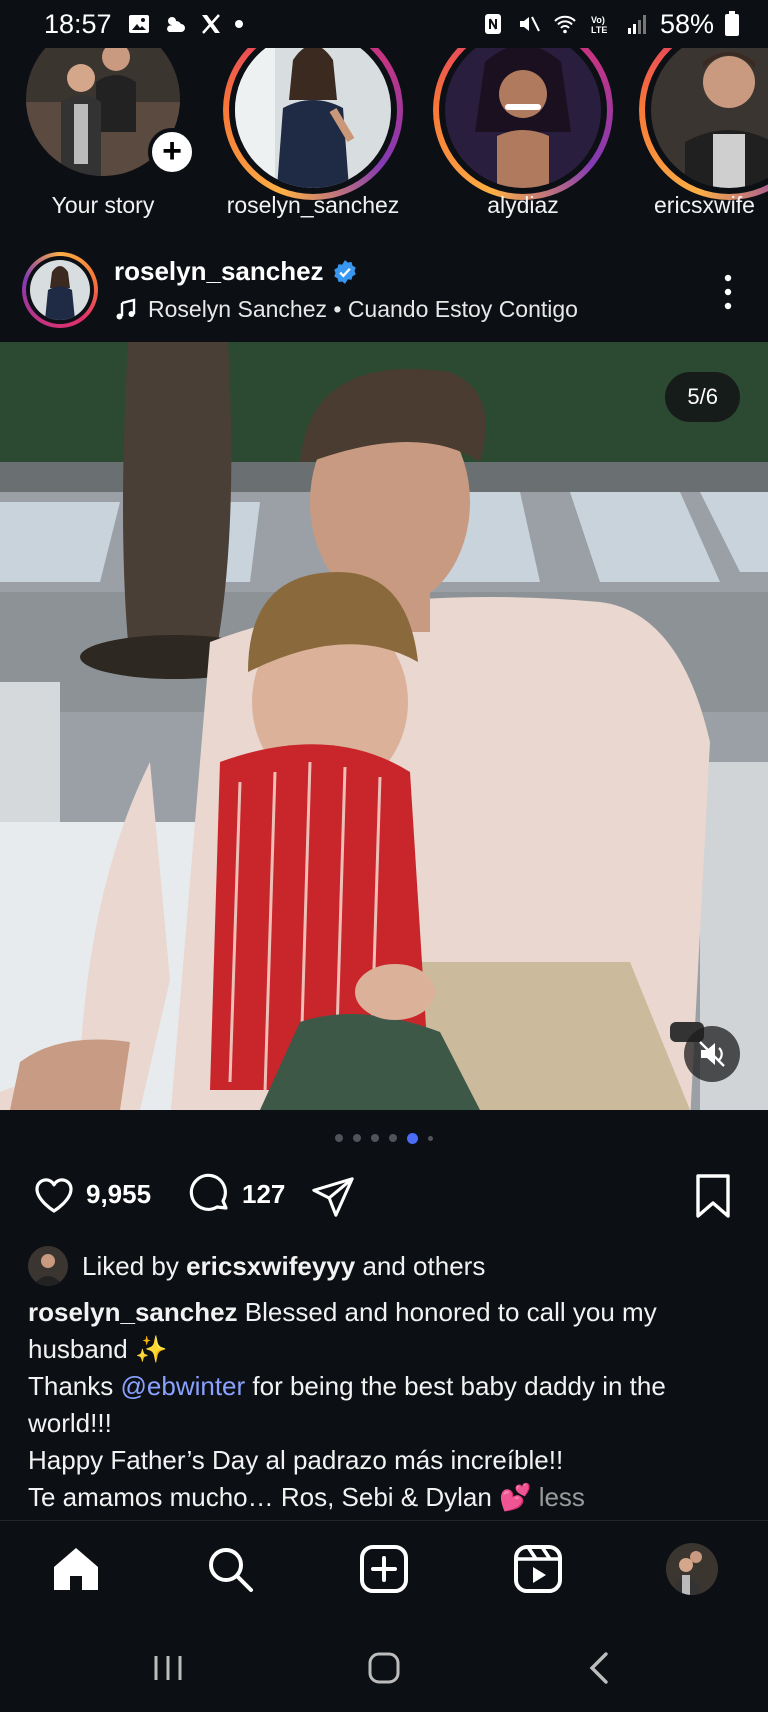  What do you see at coordinates (175, 24) in the screenshot?
I see `weather-icon` at bounding box center [175, 24].